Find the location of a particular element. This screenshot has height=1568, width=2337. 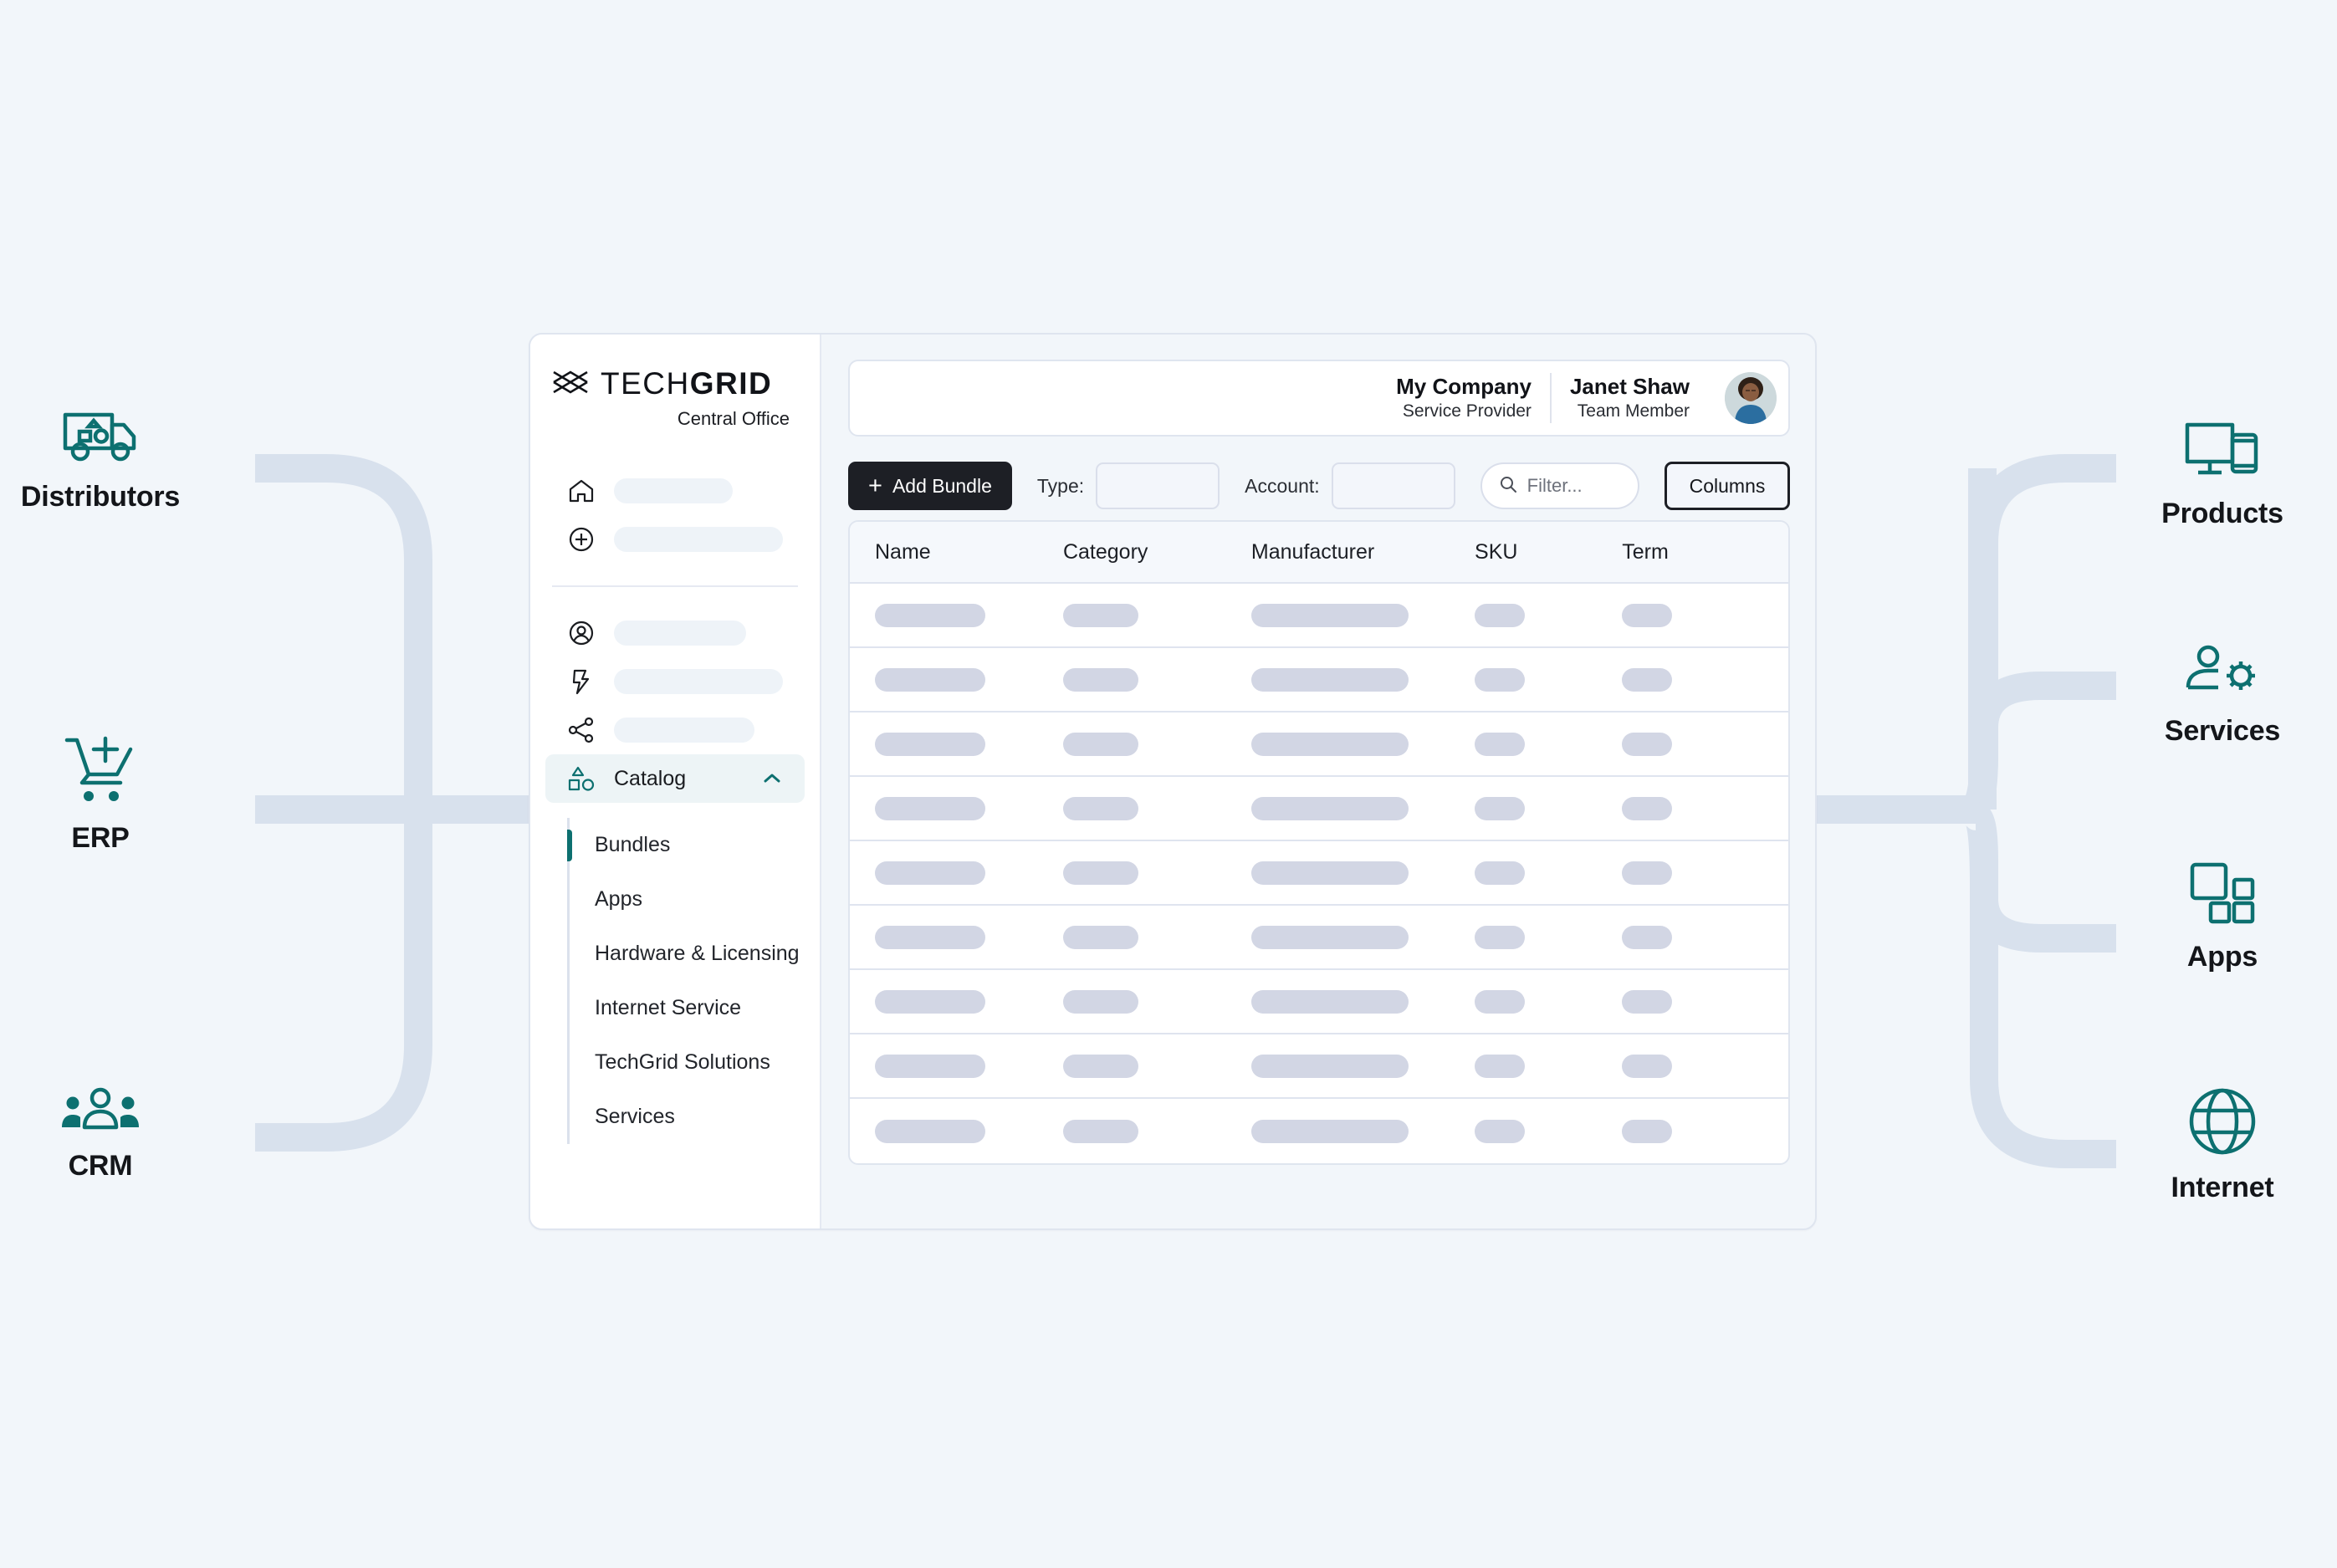

account-select is located at coordinates (1393, 485).